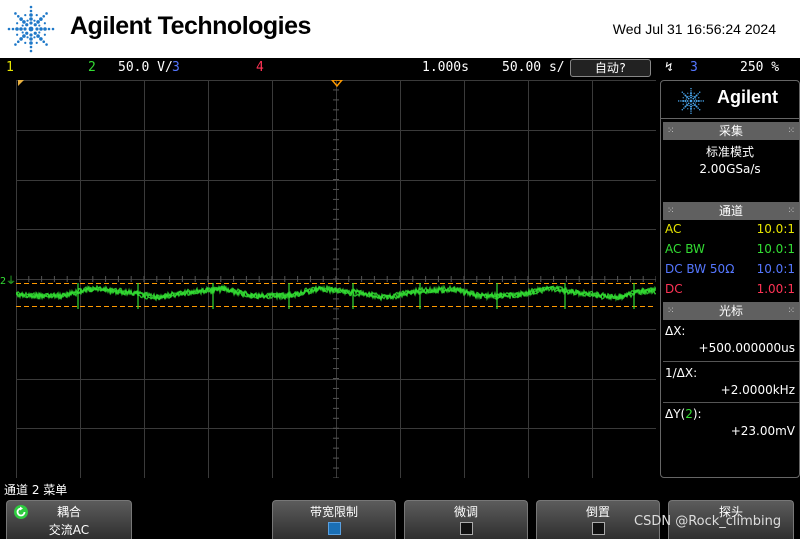  What do you see at coordinates (533, 67) in the screenshot?
I see `time-scale: 50.00 s/` at bounding box center [533, 67].